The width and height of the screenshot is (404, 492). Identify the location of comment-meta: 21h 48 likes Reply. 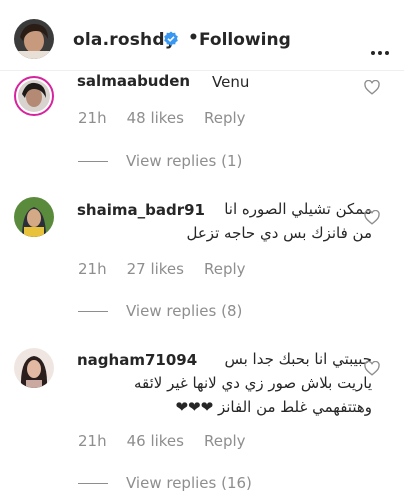
(172, 118).